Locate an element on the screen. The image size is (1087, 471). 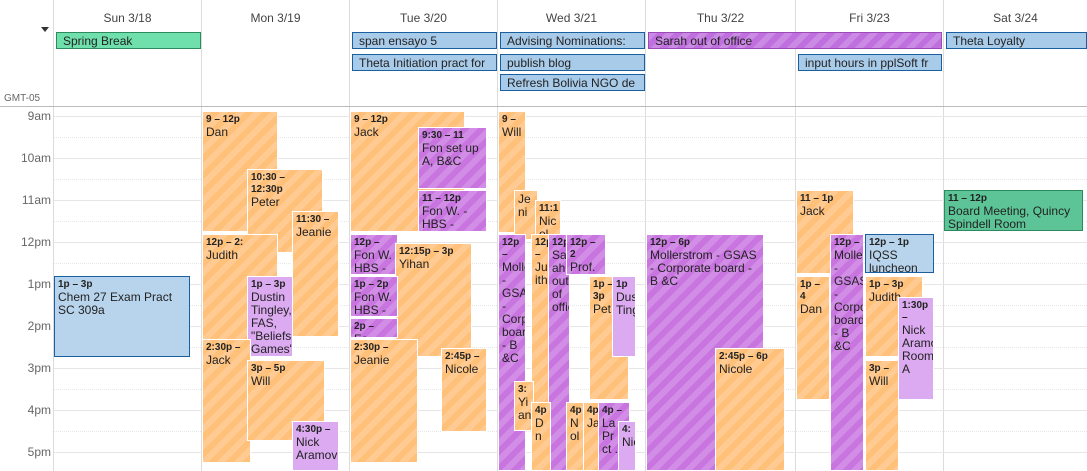
event-title: Fon W. - HBS - is located at coordinates (445, 217).